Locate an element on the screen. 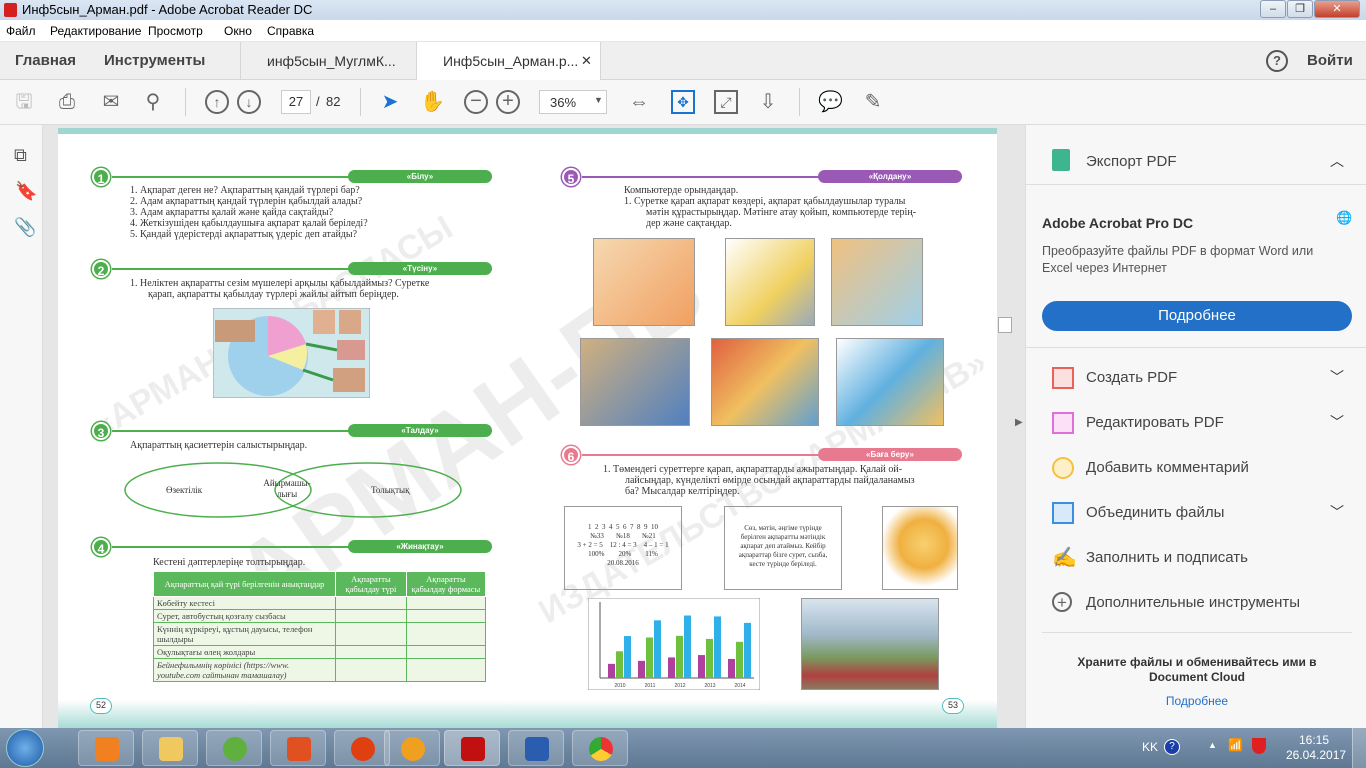  clock-date: 26.04.2017 is located at coordinates (1316, 755).